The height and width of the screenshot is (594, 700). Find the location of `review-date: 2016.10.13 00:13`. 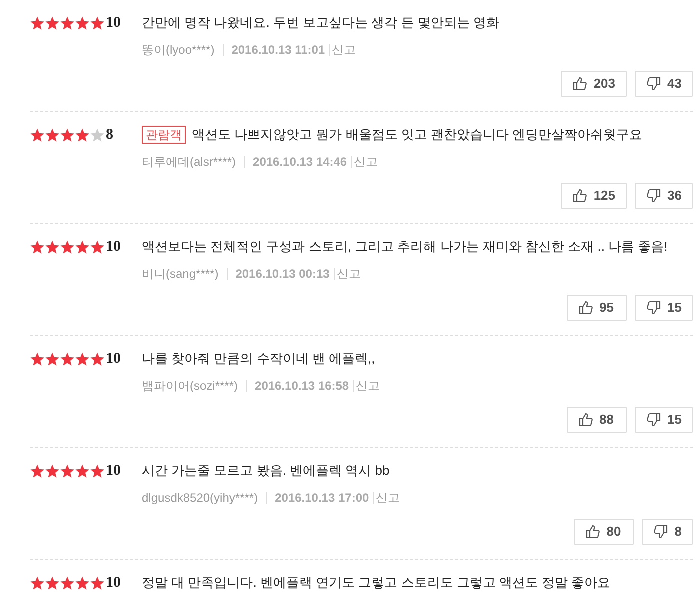

review-date: 2016.10.13 00:13 is located at coordinates (283, 274).